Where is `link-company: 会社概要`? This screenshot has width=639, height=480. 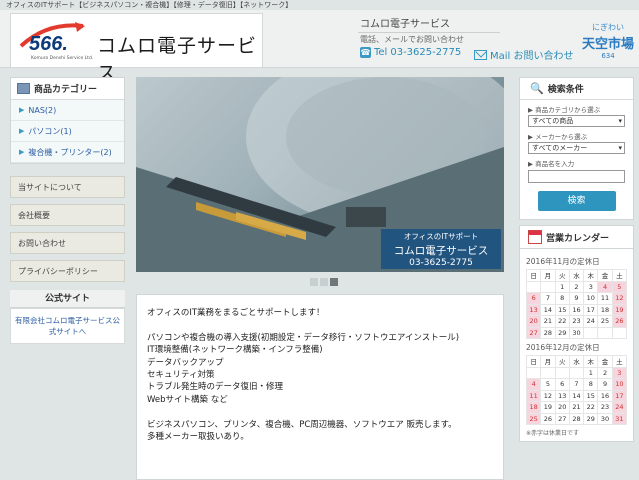 link-company: 会社概要 is located at coordinates (67, 215).